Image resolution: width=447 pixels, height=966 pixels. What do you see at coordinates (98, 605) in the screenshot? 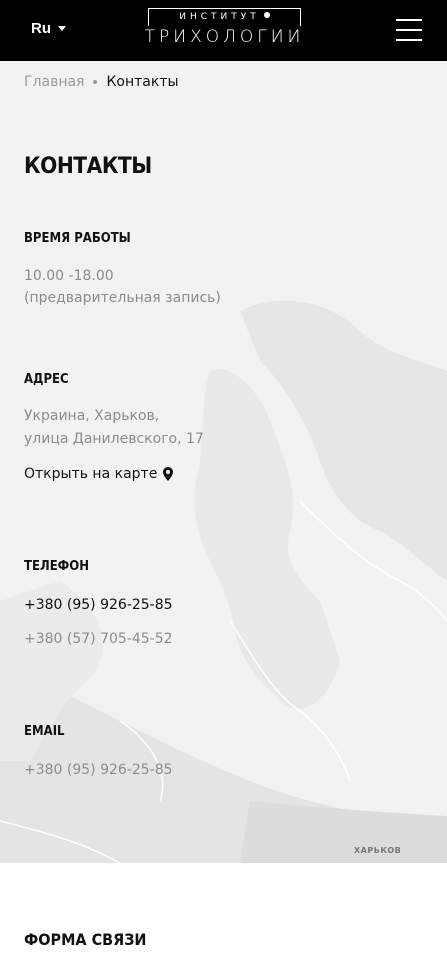
I see `phone-primary: +380 (95) 926-25-85` at bounding box center [98, 605].